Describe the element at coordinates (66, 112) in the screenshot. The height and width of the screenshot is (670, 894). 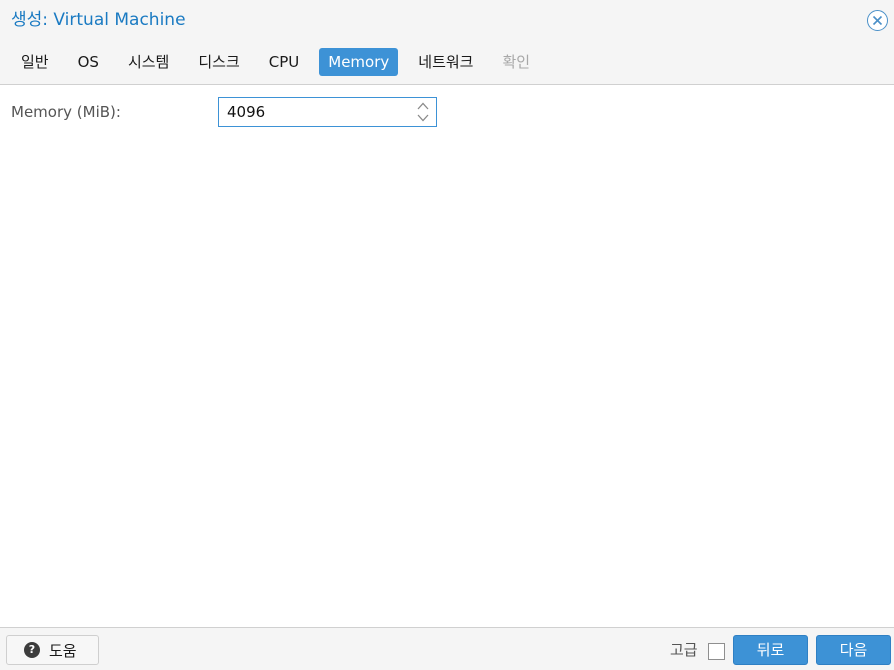
I see `memory-label: Memory (MiB):` at that location.